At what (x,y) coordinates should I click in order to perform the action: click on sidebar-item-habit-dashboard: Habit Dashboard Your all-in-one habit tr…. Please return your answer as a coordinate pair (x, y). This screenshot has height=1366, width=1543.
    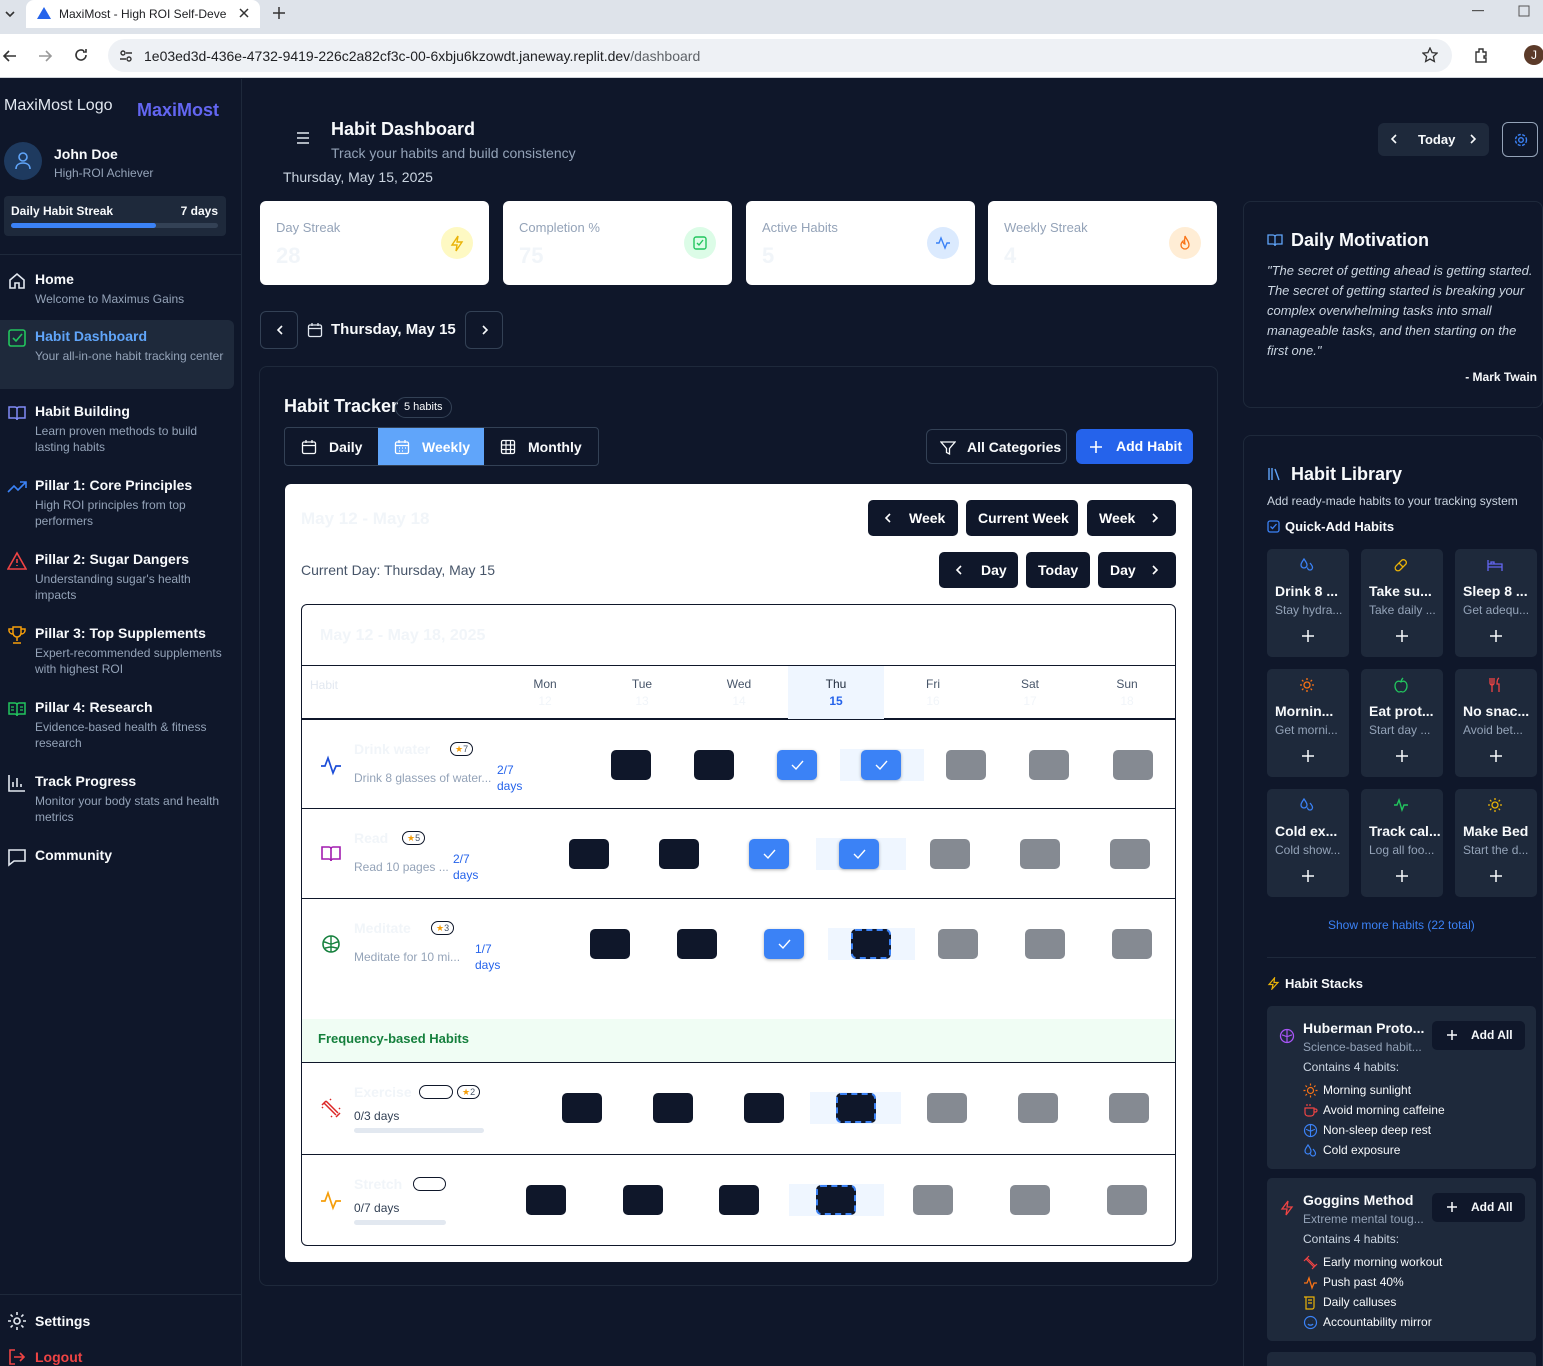
    Looking at the image, I should click on (117, 354).